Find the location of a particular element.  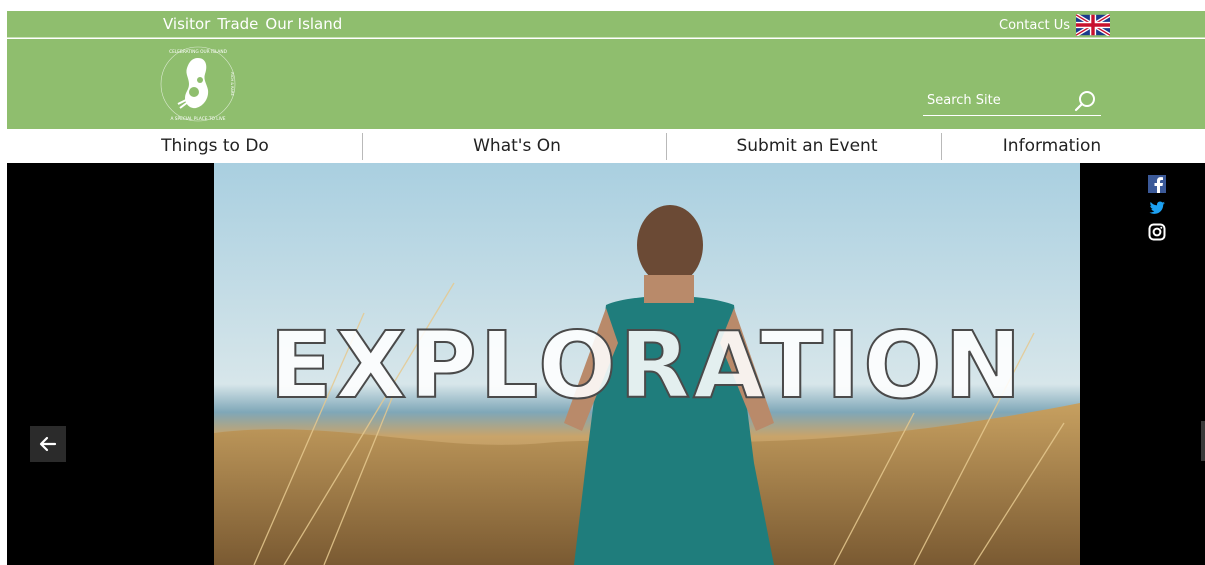

top-utility-bar: Visitor Trade Our Island Contact Us is located at coordinates (606, 24).